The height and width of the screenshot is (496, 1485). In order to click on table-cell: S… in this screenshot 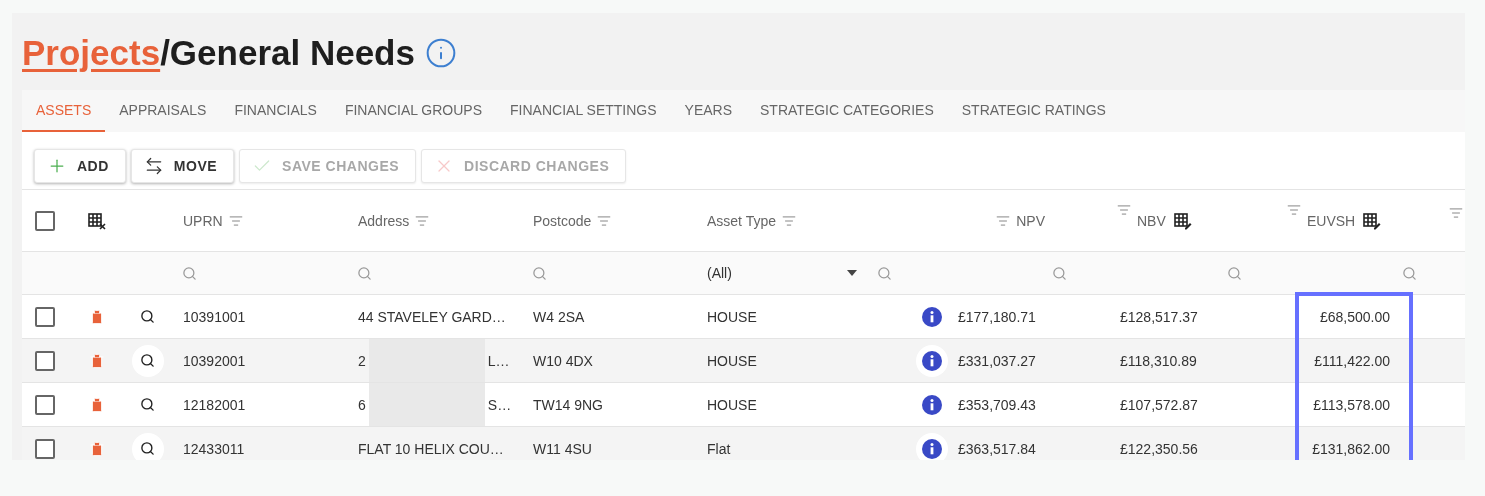, I will do `click(499, 404)`.